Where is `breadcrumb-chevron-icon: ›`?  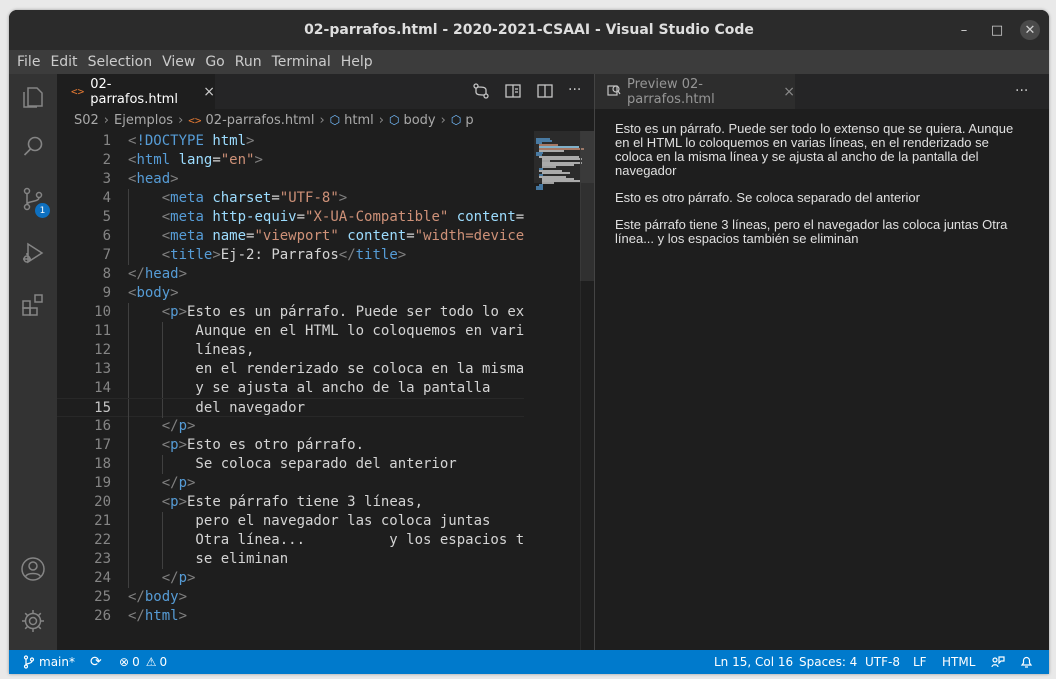
breadcrumb-chevron-icon: › is located at coordinates (322, 120).